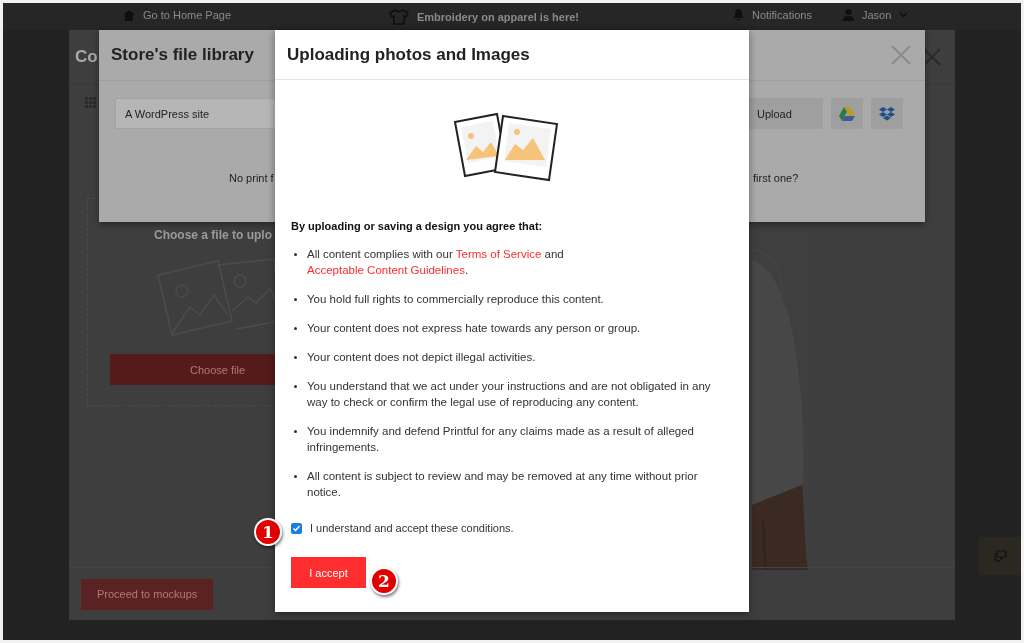 The height and width of the screenshot is (643, 1024). I want to click on drive-button, so click(847, 113).